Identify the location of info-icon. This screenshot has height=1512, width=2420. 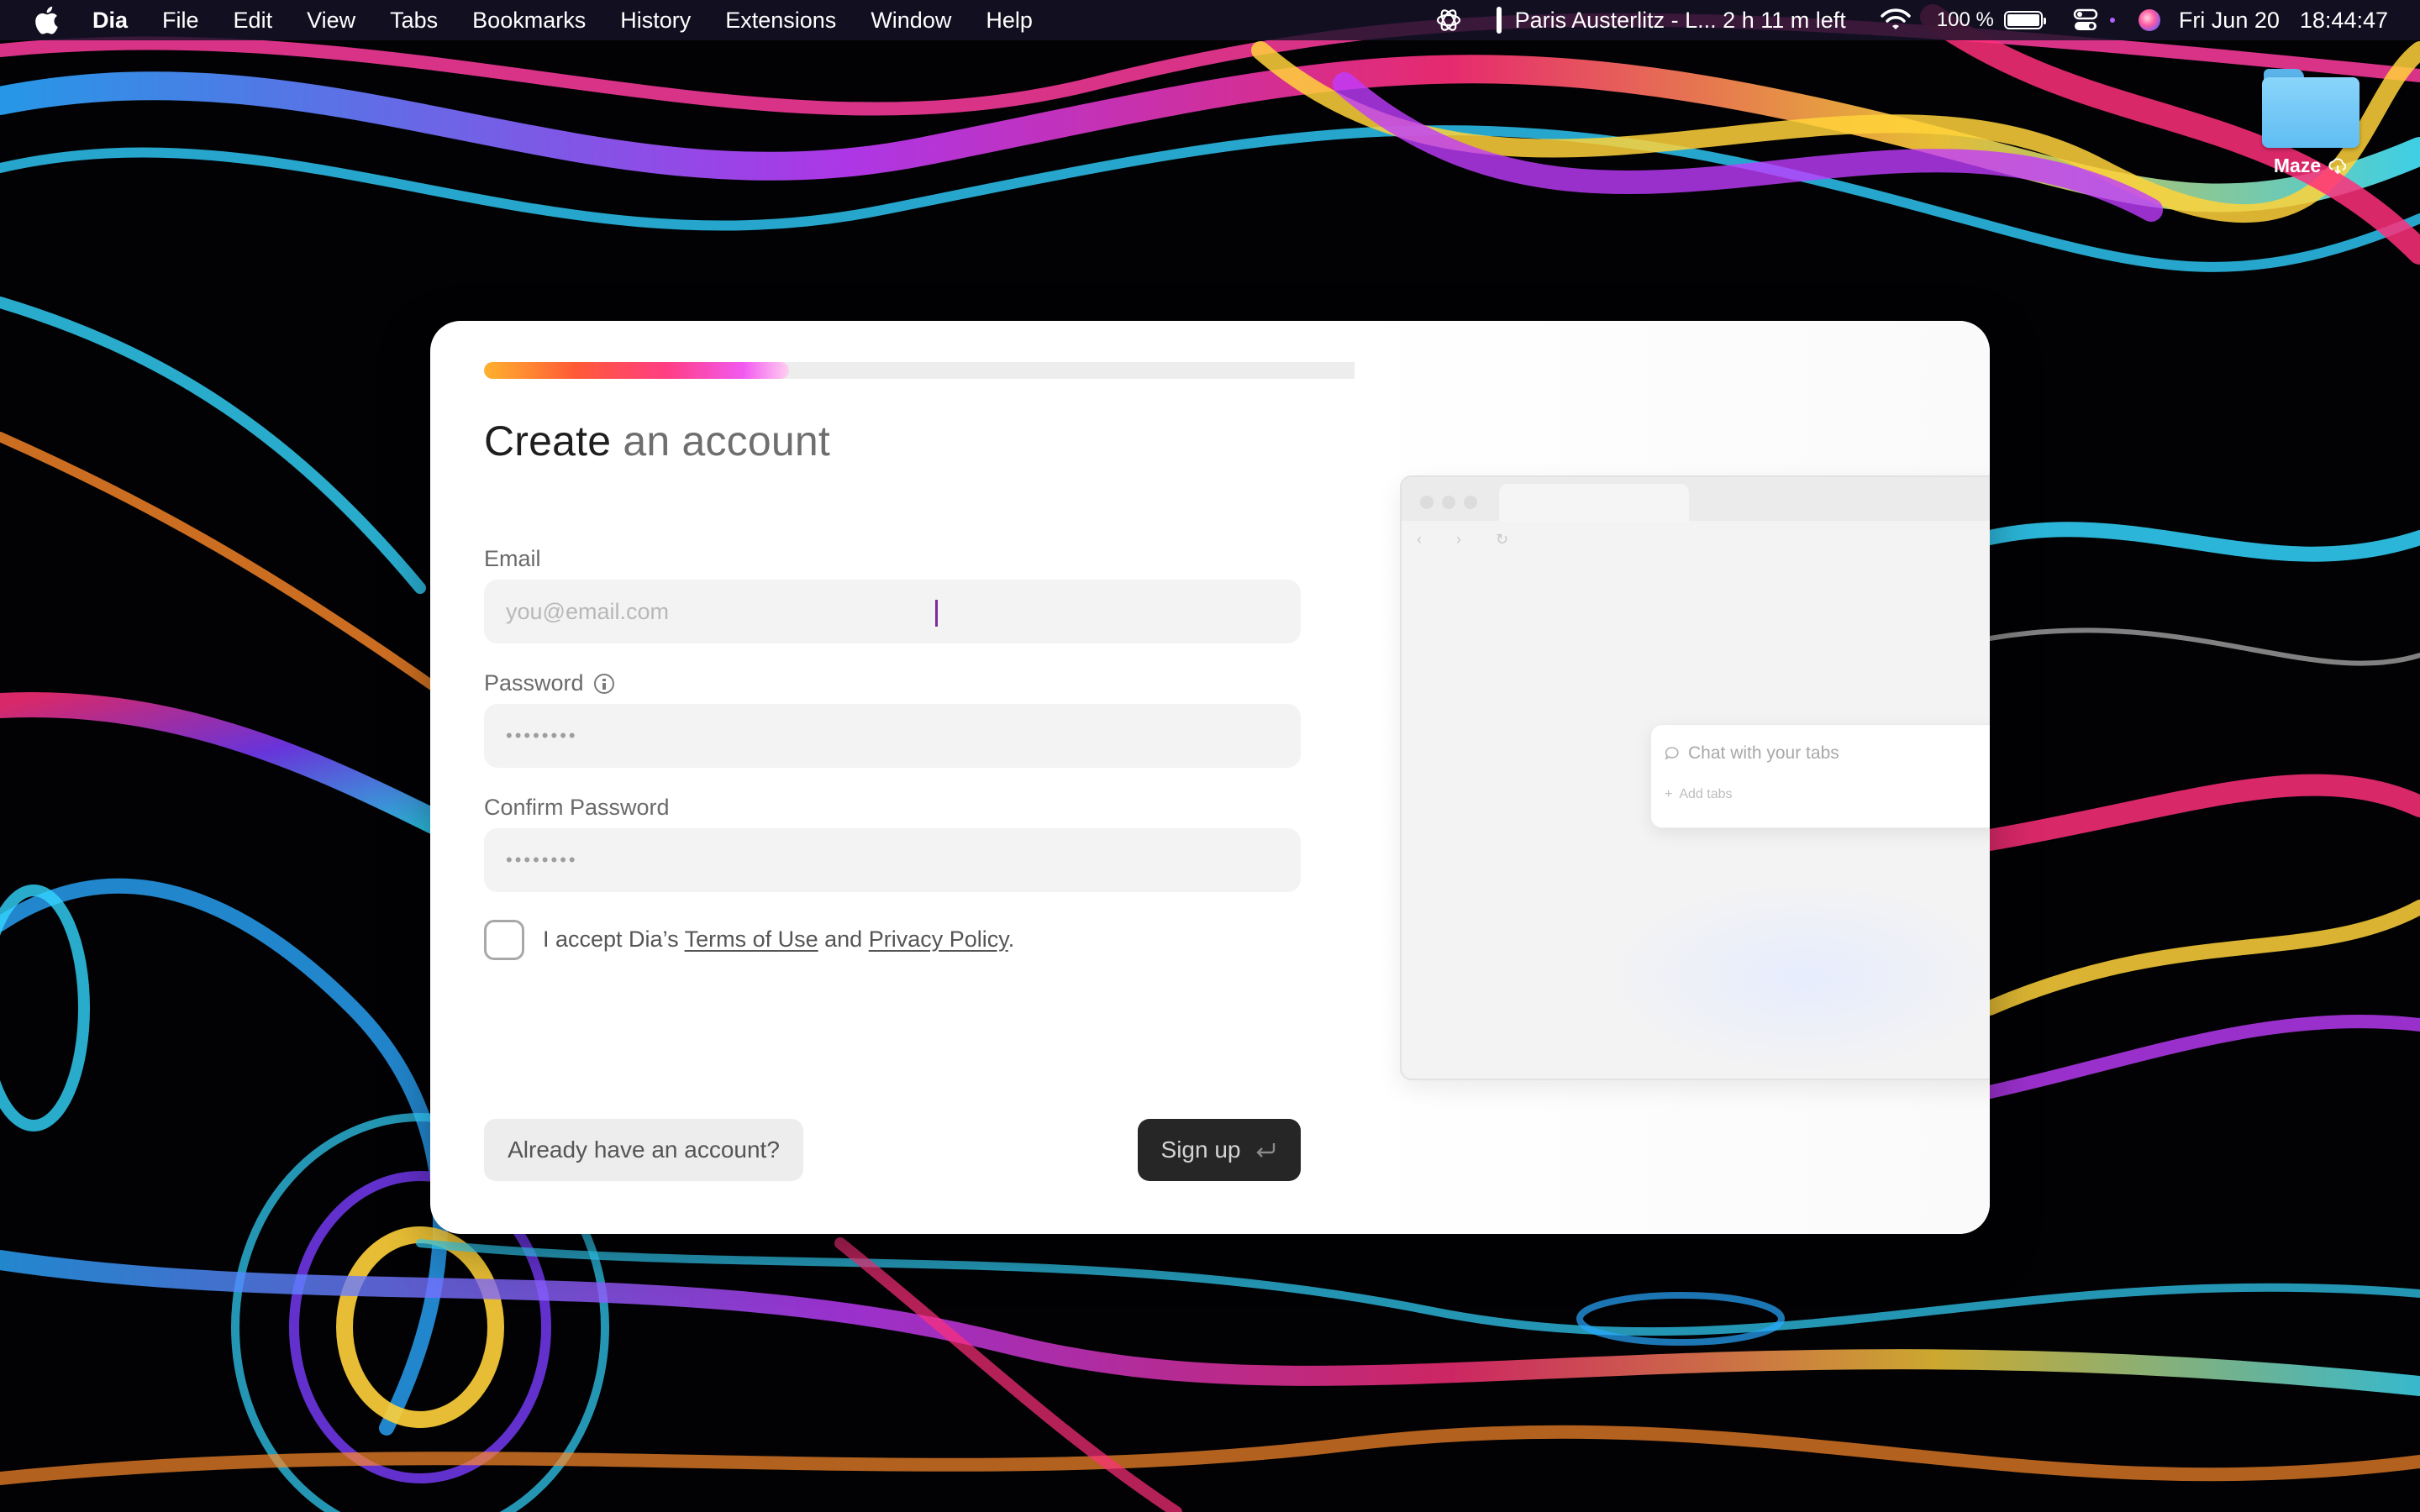
(603, 683).